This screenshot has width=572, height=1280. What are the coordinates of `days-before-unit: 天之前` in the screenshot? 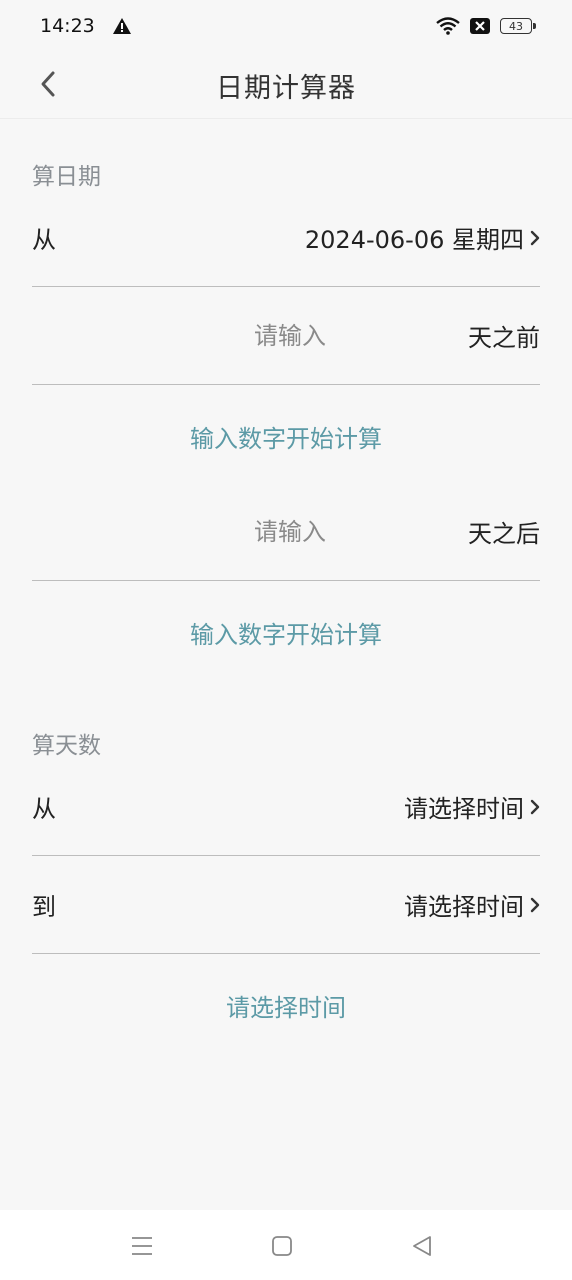 It's located at (504, 338).